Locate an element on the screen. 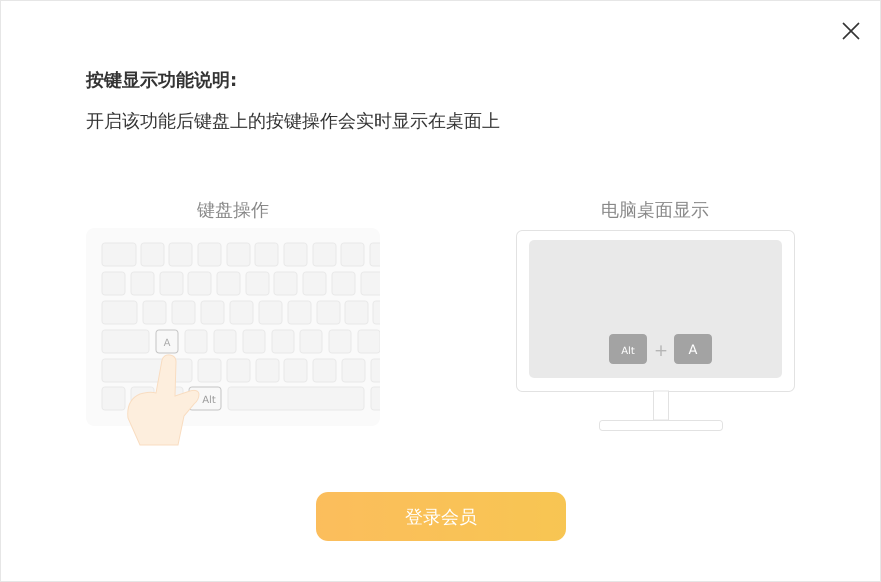 Image resolution: width=881 pixels, height=582 pixels. description-text: 开启该功能后键盘上的按键操作会实时显示在桌面上 is located at coordinates (293, 122).